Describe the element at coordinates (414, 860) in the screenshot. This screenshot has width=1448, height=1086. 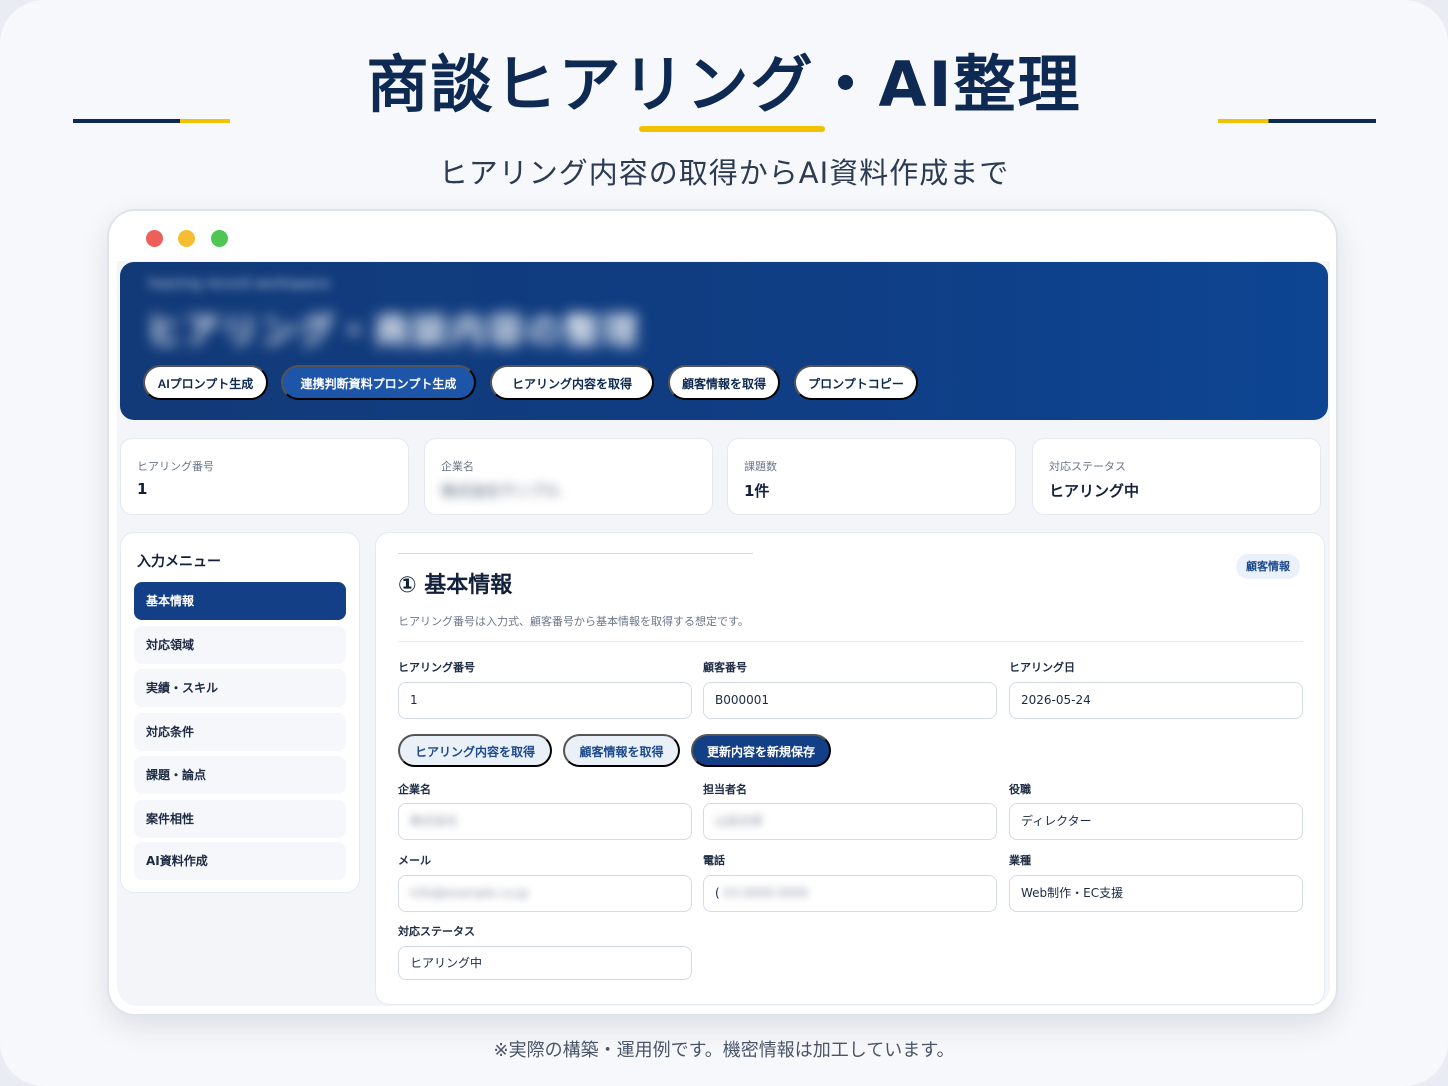
I see `email-label: メール` at that location.